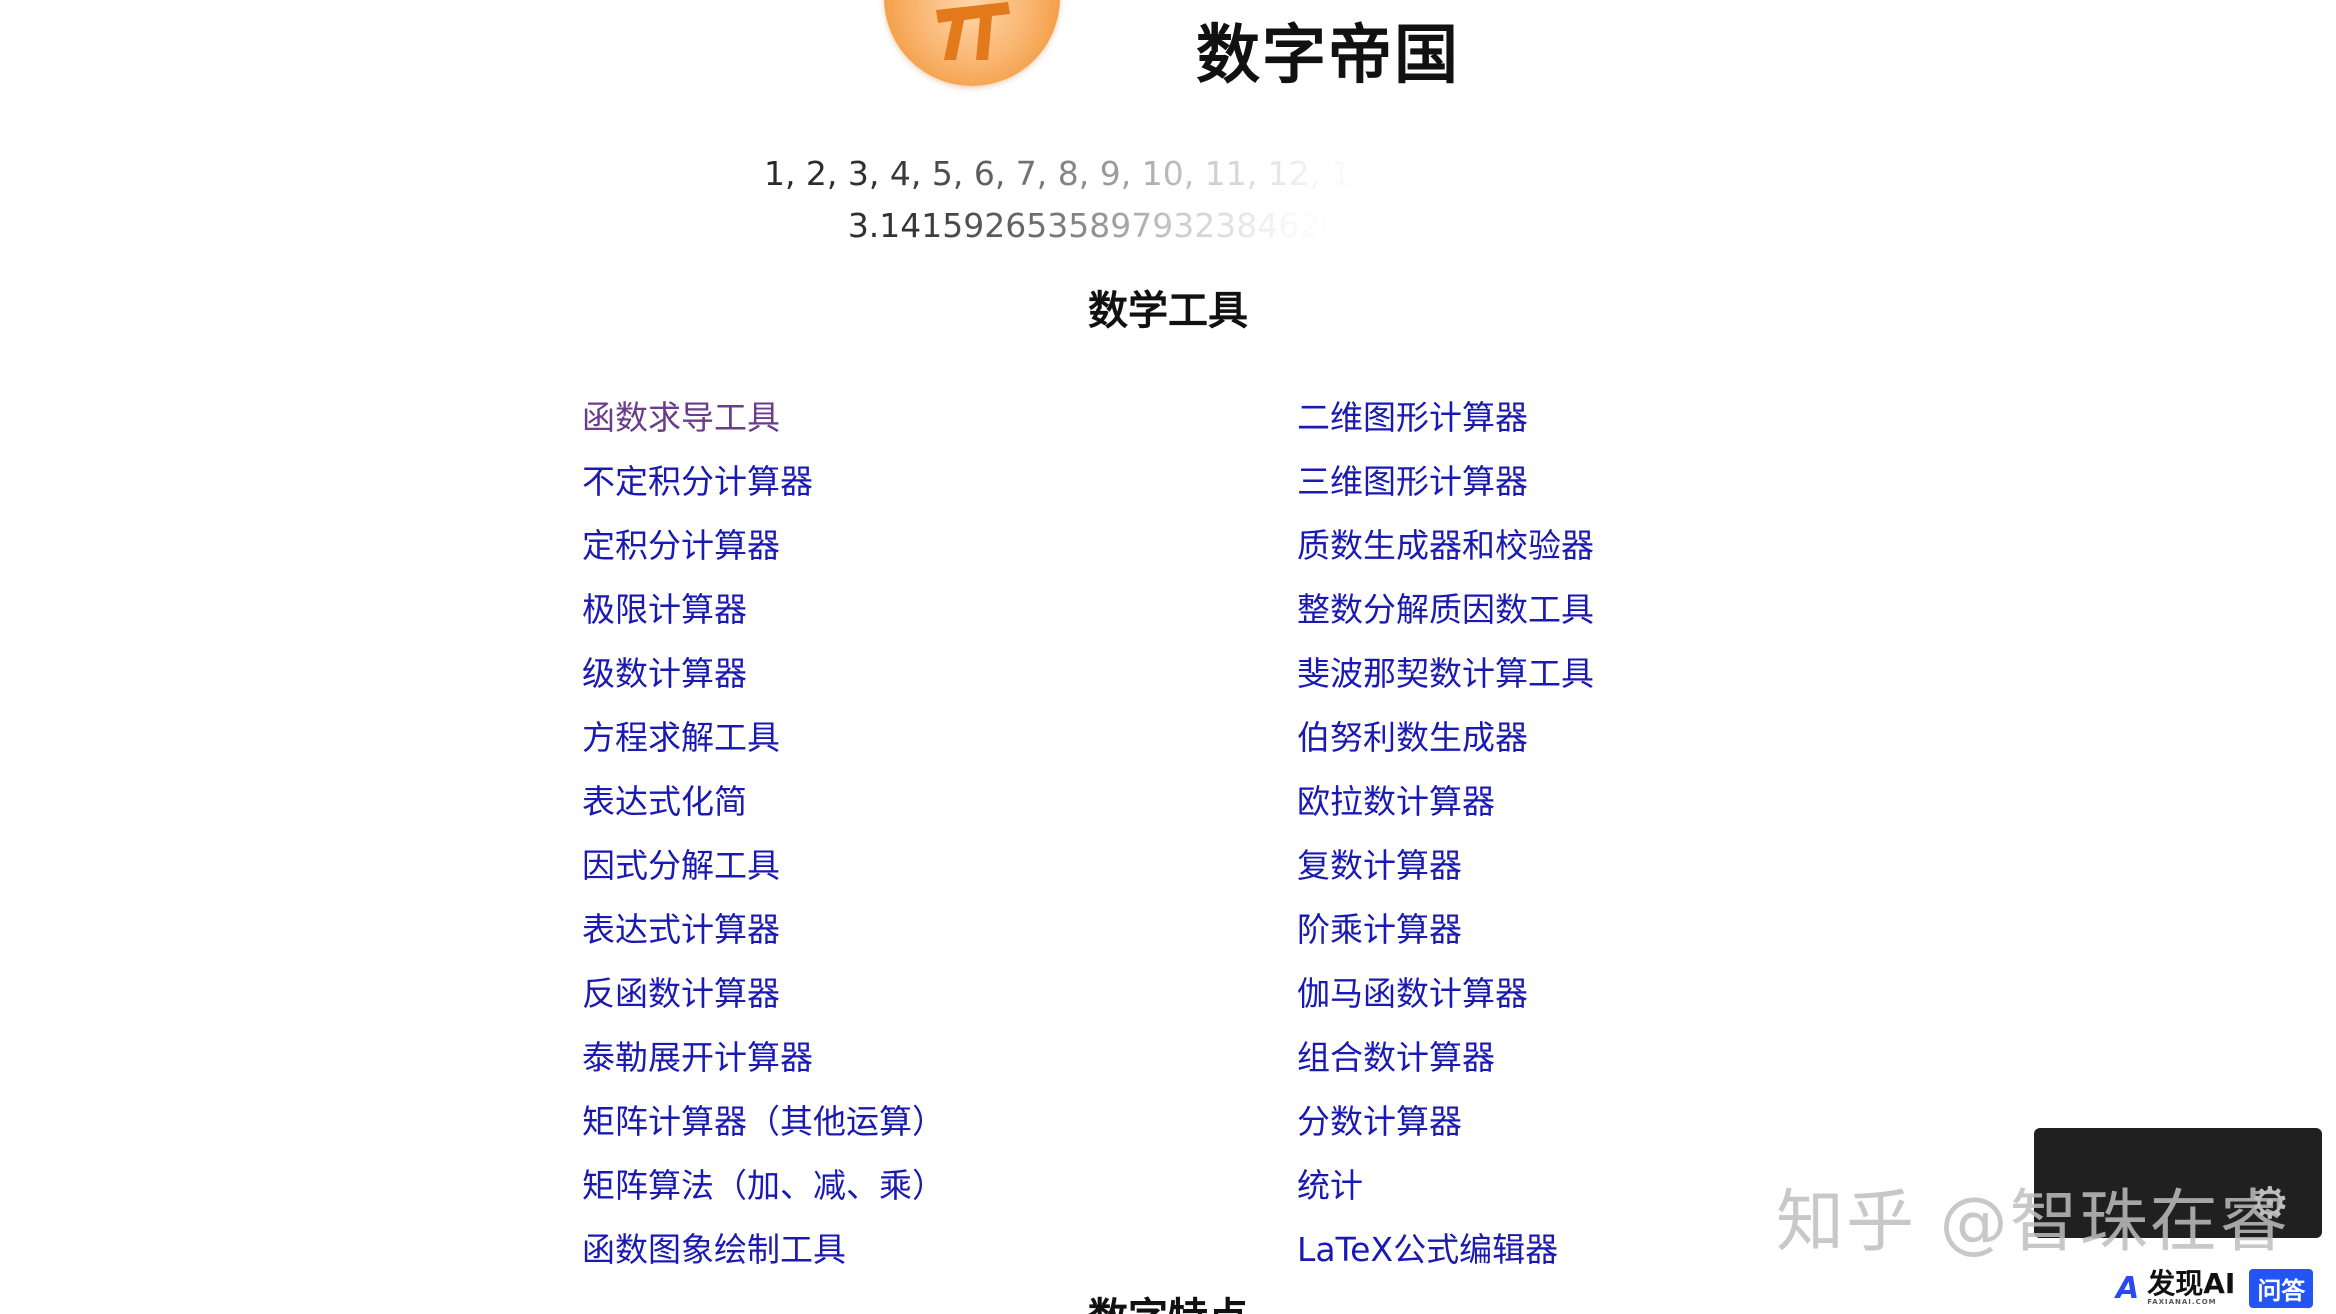 The height and width of the screenshot is (1314, 2336). I want to click on tool-link-limit: 极限计算器, so click(763, 616).